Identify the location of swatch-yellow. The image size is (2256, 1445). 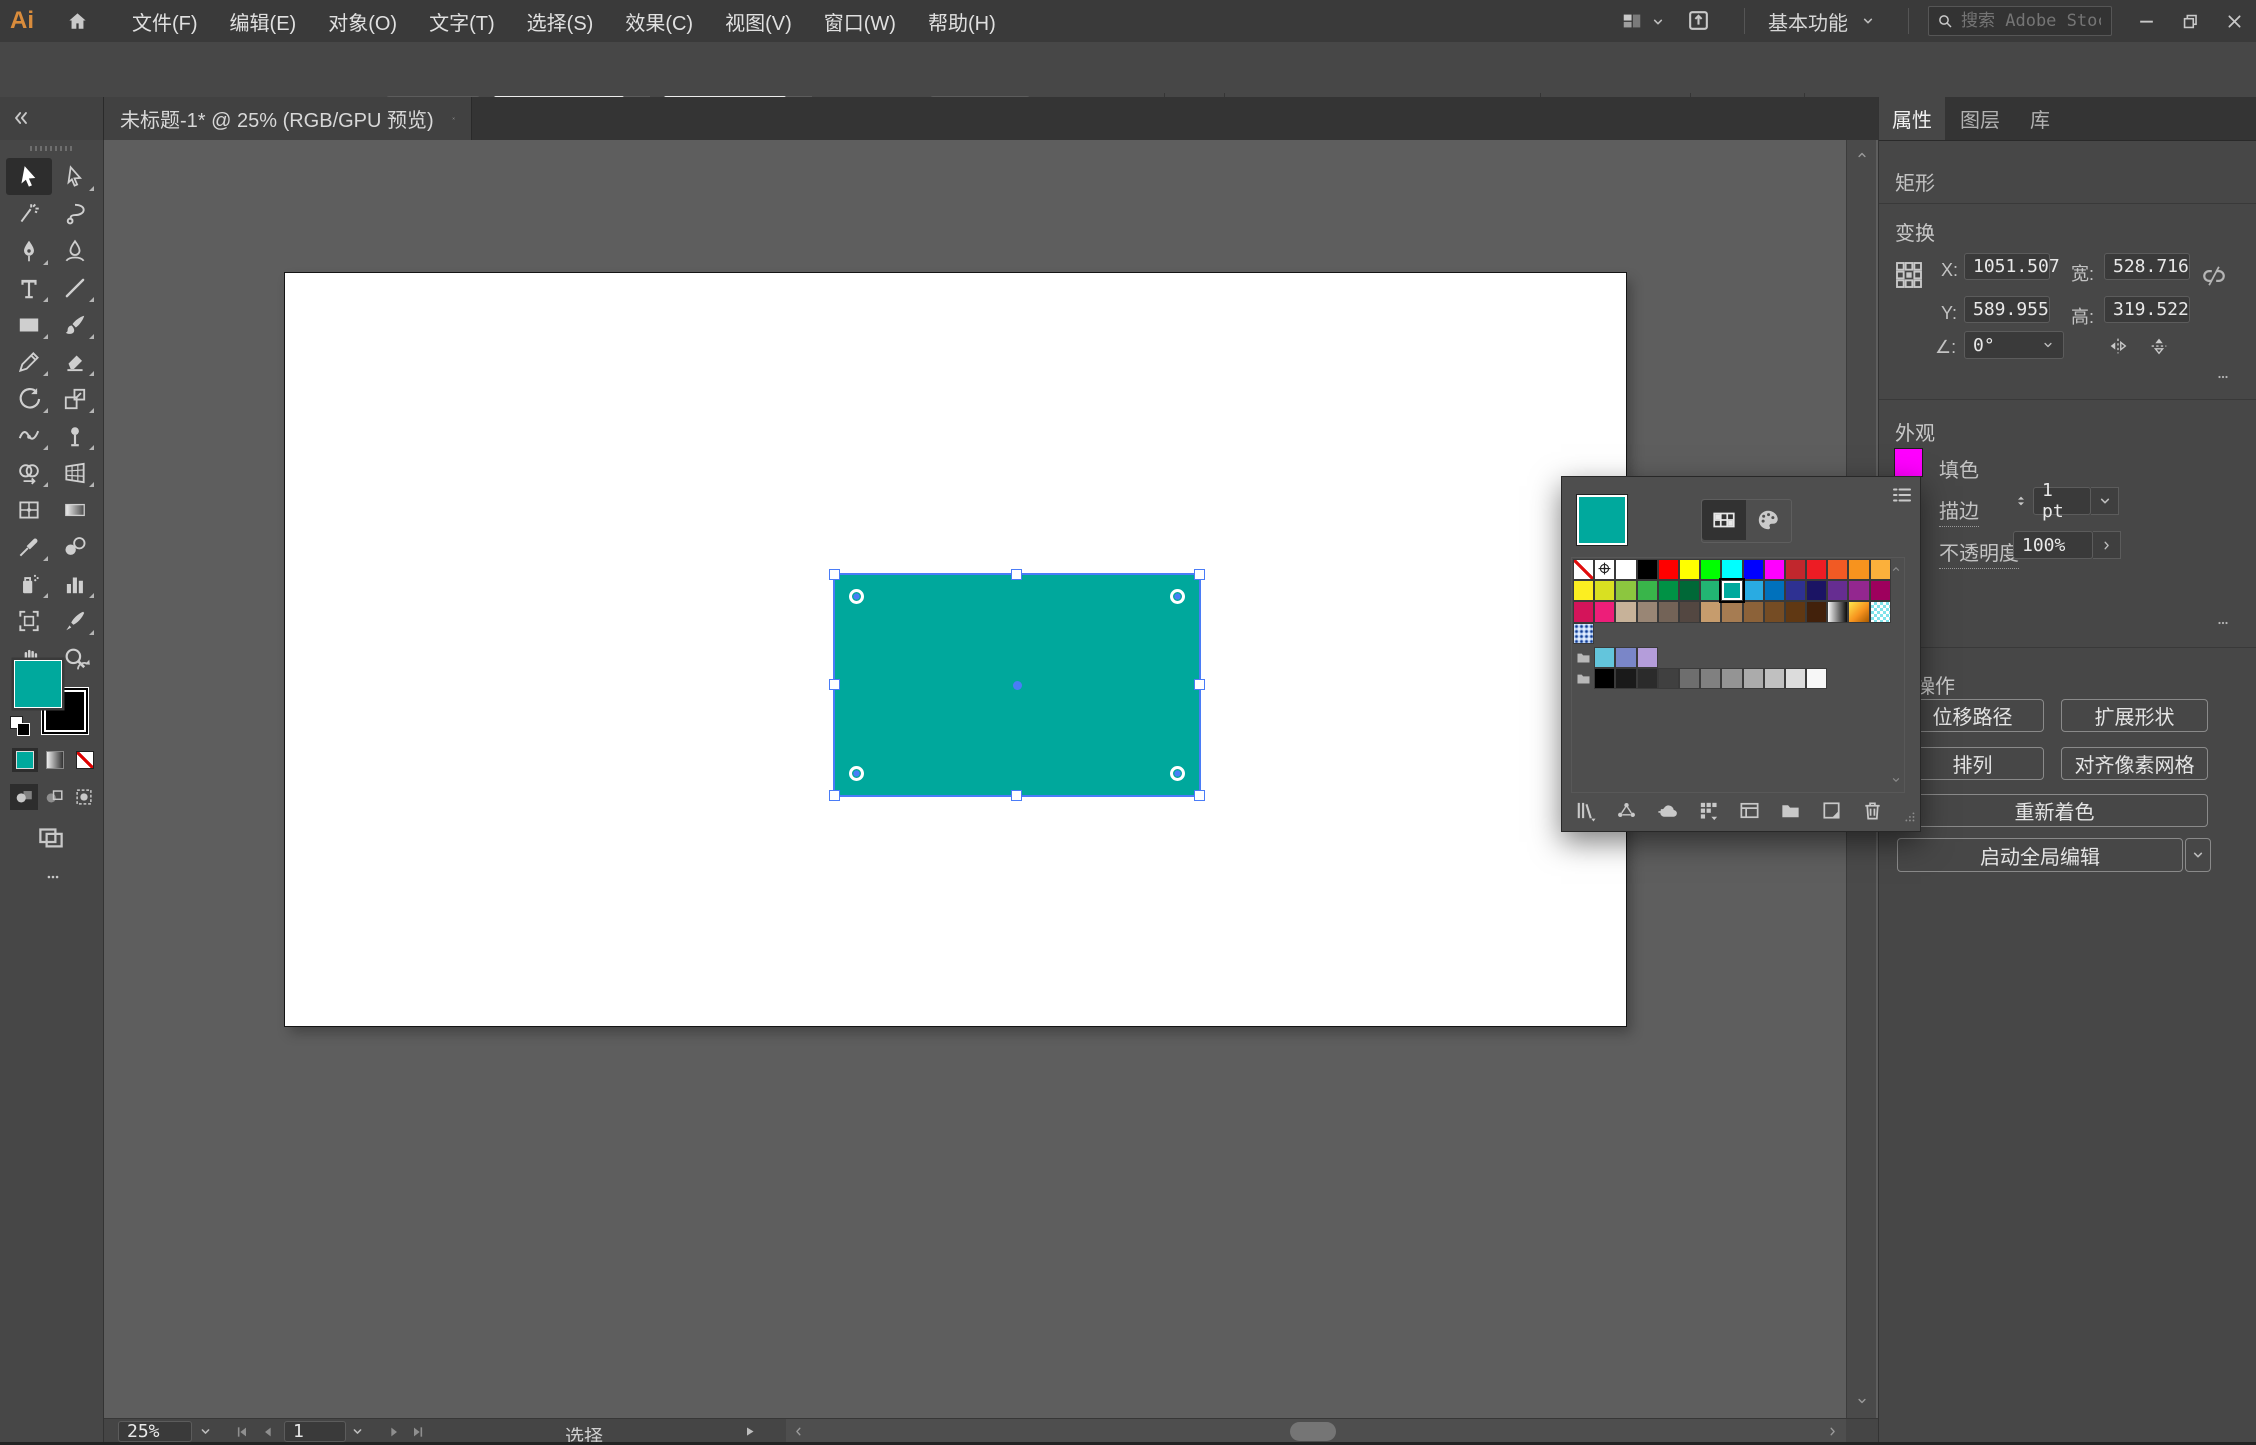
(1689, 570).